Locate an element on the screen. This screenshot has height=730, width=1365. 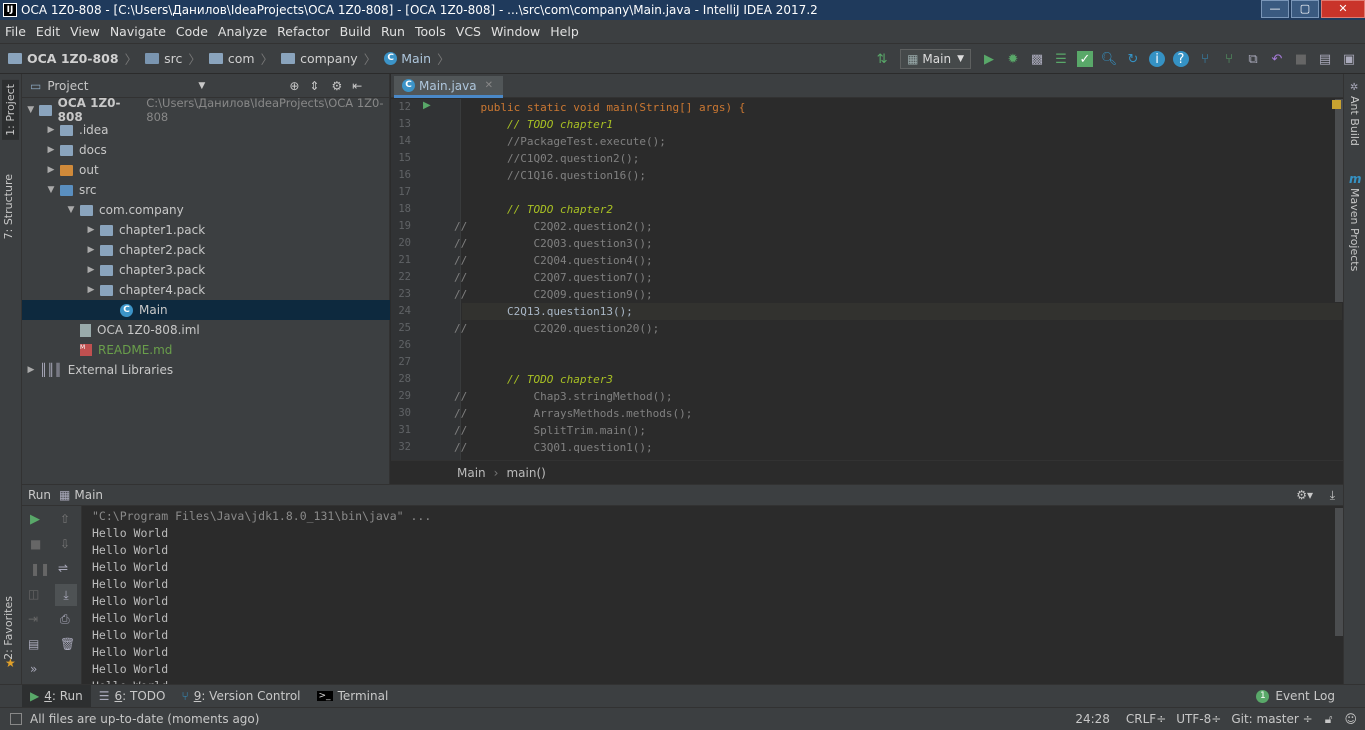
line-separator: CRLF÷ is located at coordinates (1146, 719).